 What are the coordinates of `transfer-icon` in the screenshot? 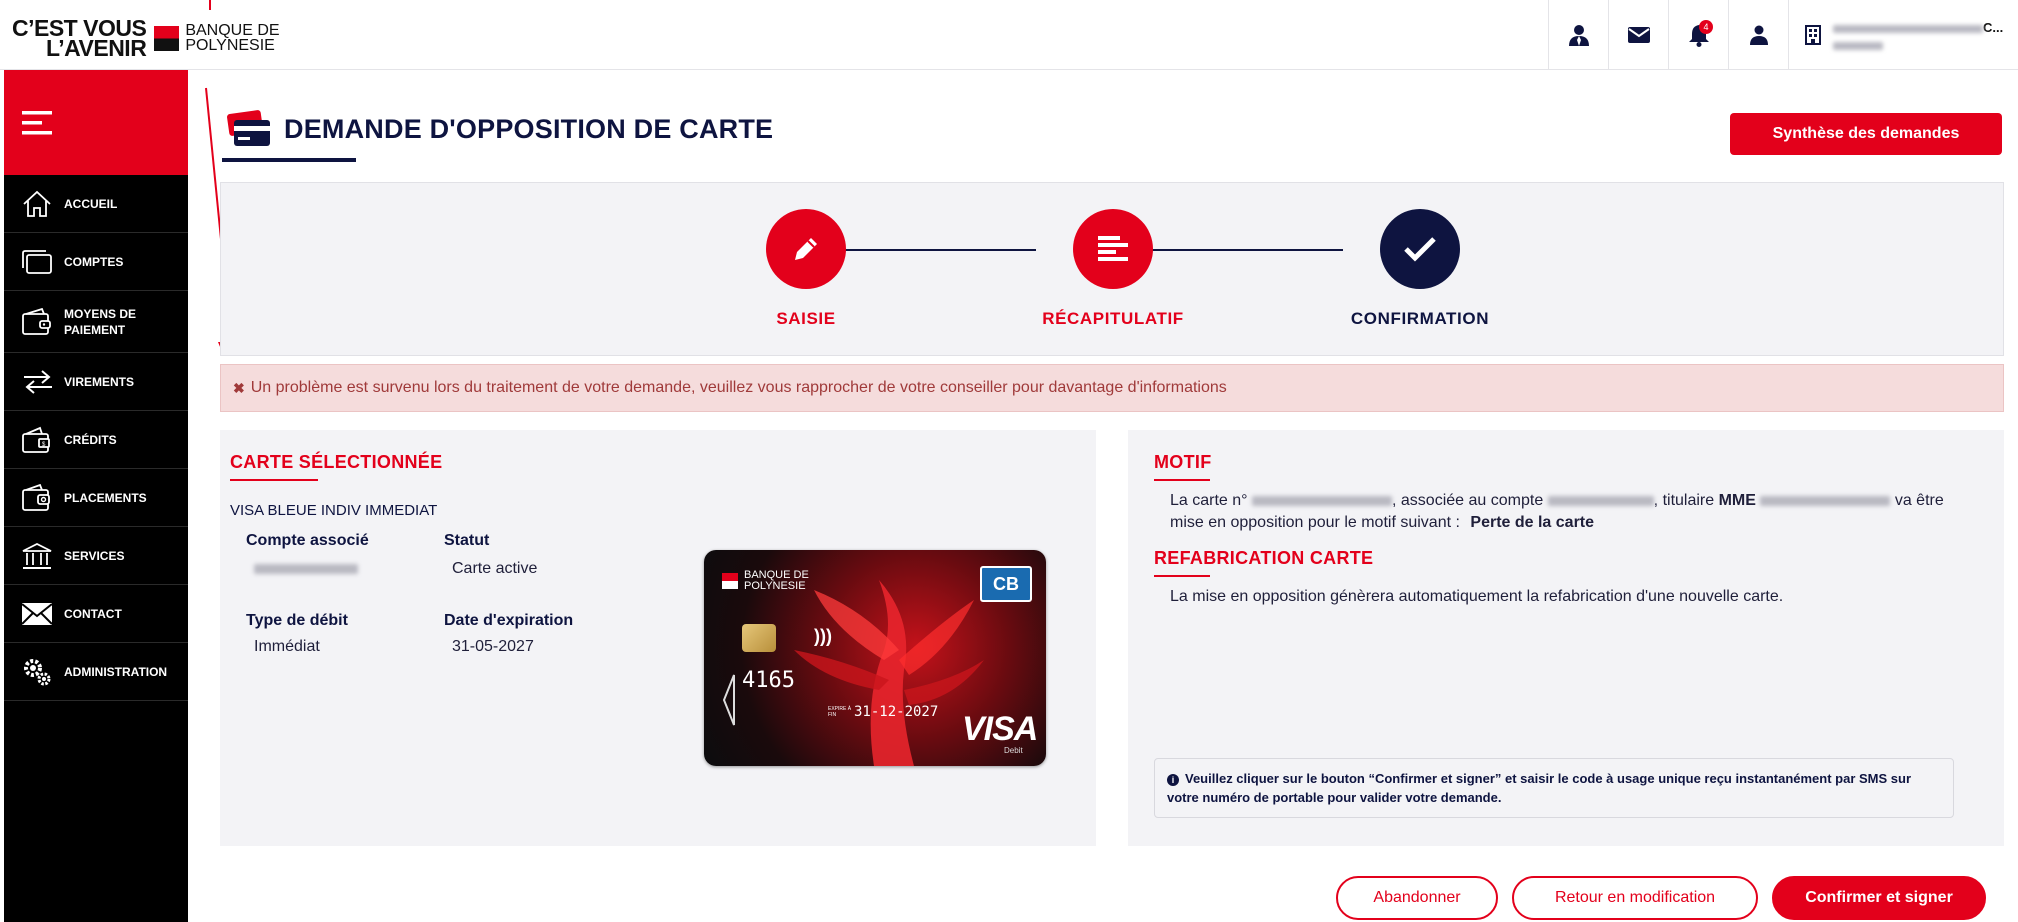 It's located at (39, 382).